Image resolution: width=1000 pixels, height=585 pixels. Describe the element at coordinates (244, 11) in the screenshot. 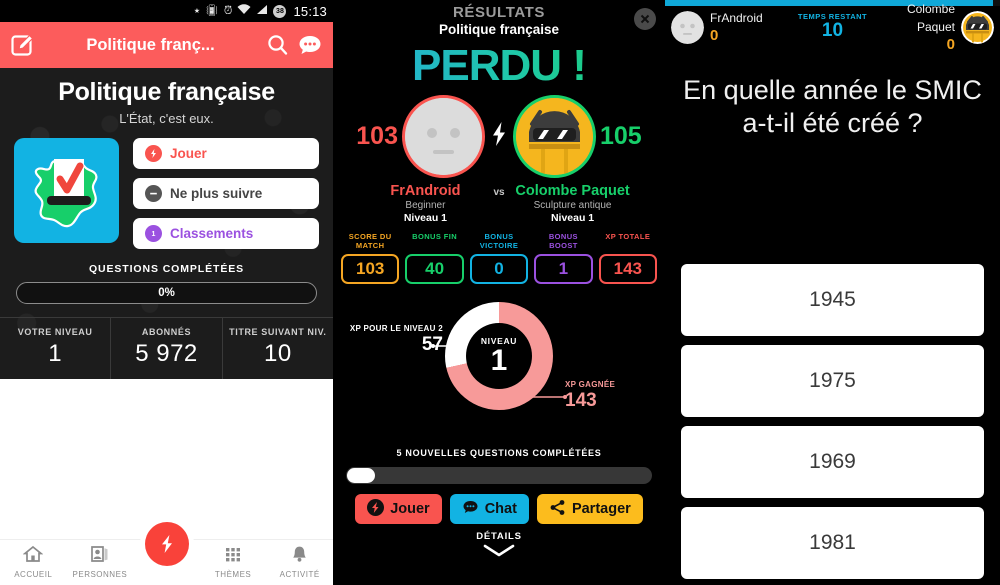

I see `wifi-icon` at that location.